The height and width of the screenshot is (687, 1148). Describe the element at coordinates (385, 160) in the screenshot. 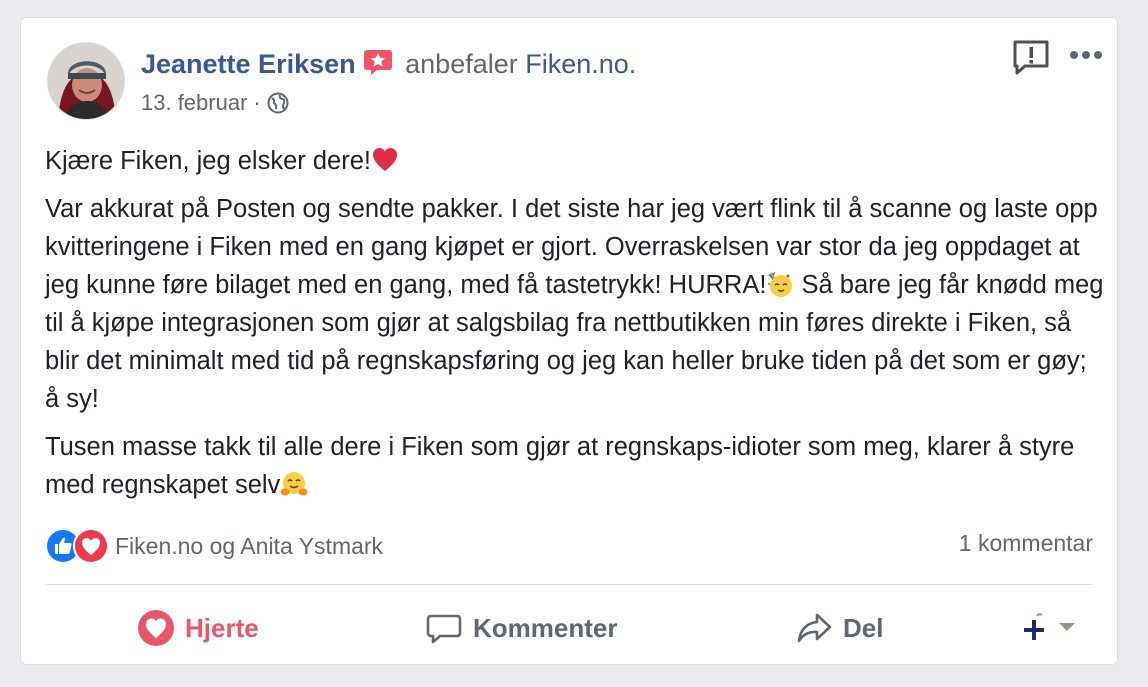

I see `red-heart-icon` at that location.